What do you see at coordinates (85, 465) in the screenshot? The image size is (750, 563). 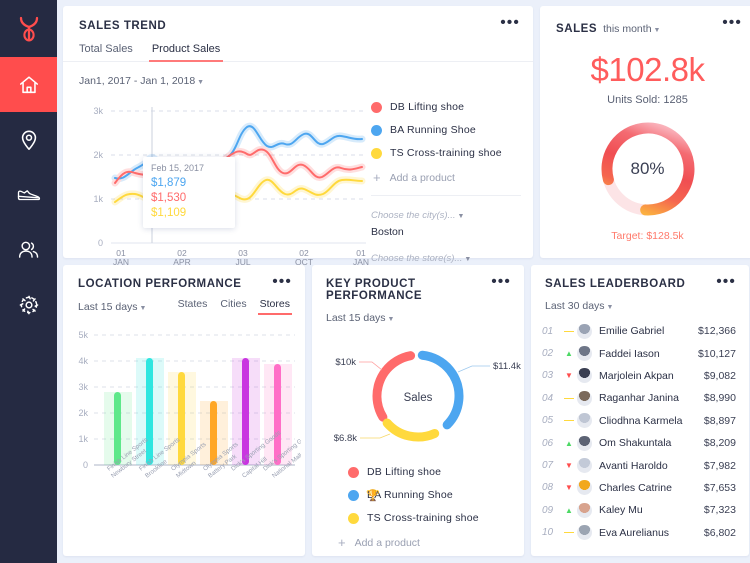 I see `svg-text: 0` at bounding box center [85, 465].